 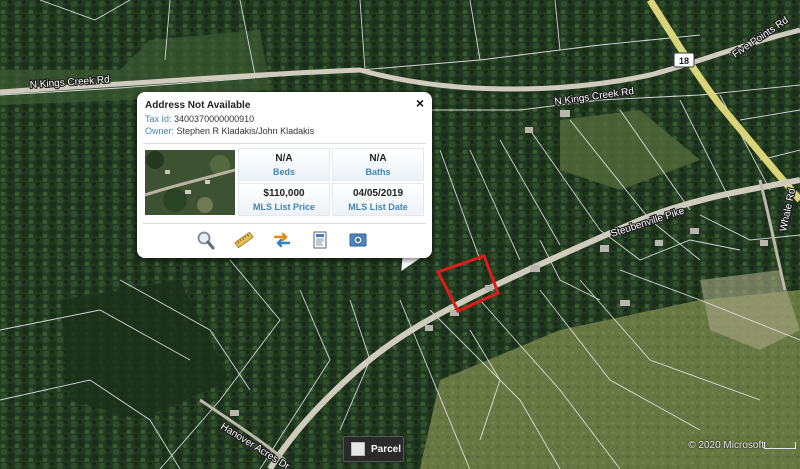 What do you see at coordinates (284, 158) in the screenshot?
I see `beds-value: N/A` at bounding box center [284, 158].